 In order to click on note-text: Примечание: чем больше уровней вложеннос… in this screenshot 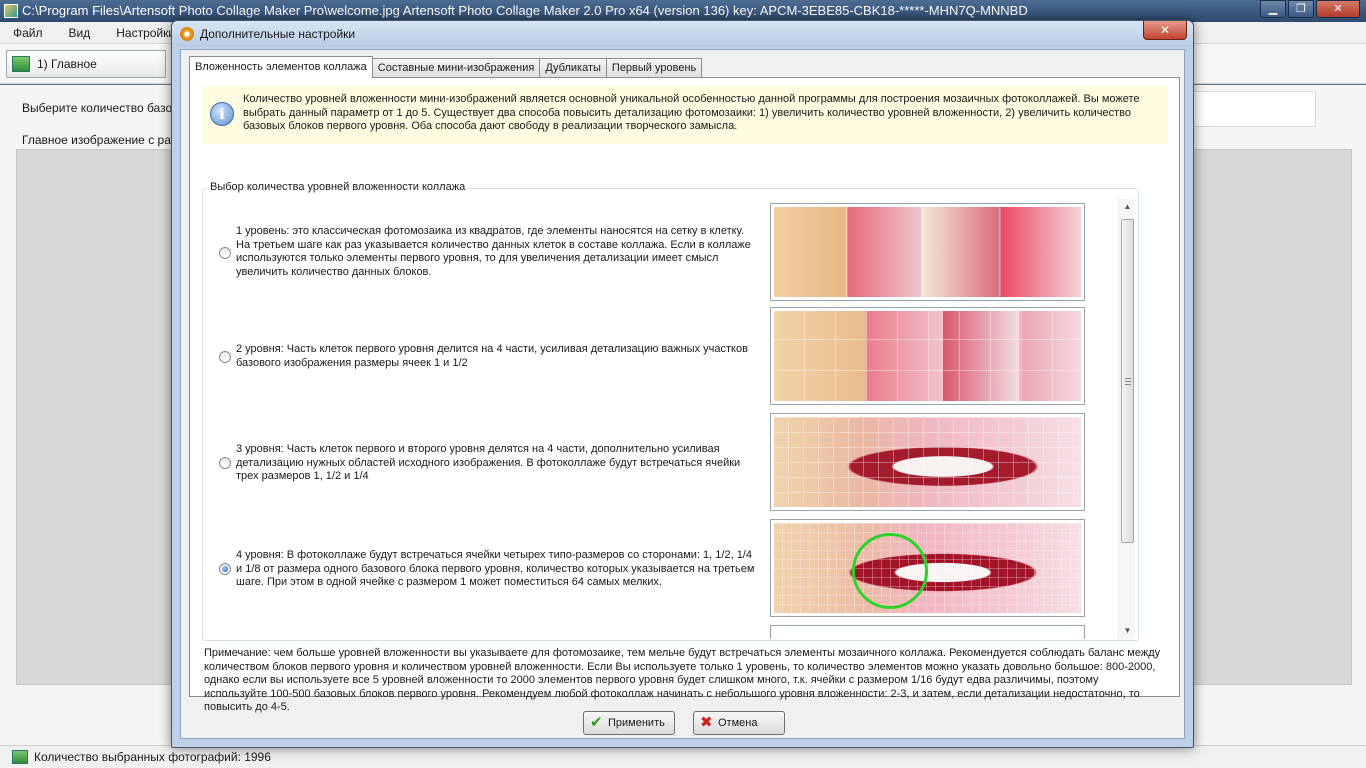, I will do `click(682, 680)`.